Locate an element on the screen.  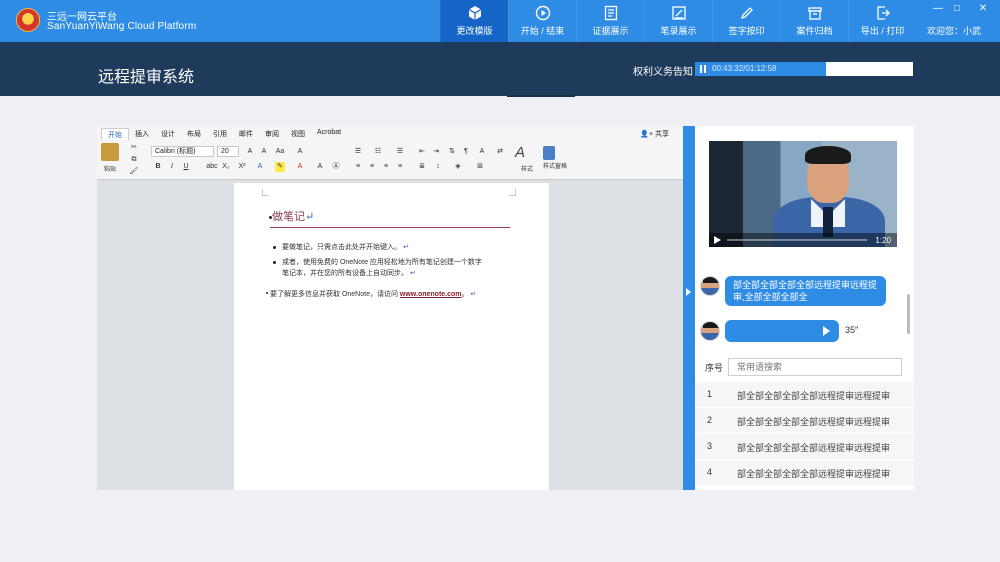
restore-button: □ is located at coordinates (957, 9).